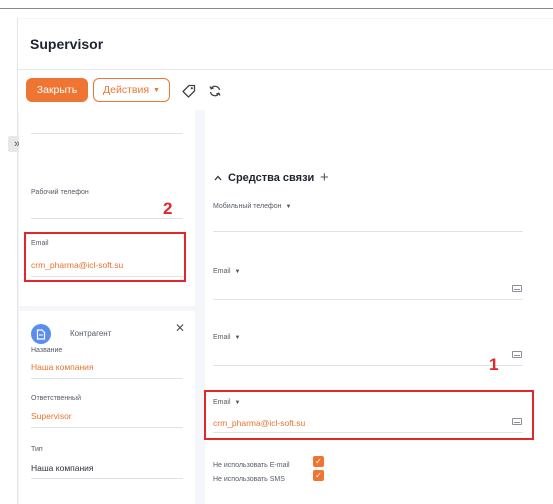 This screenshot has width=553, height=504. I want to click on chevron-down-icon: ▼, so click(156, 90).